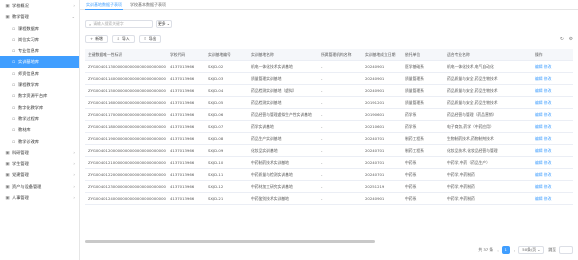 This screenshot has height=260, width=578. Describe the element at coordinates (39, 95) in the screenshot. I see `sidebar-item-8: ▫ 数字资源平台库` at that location.